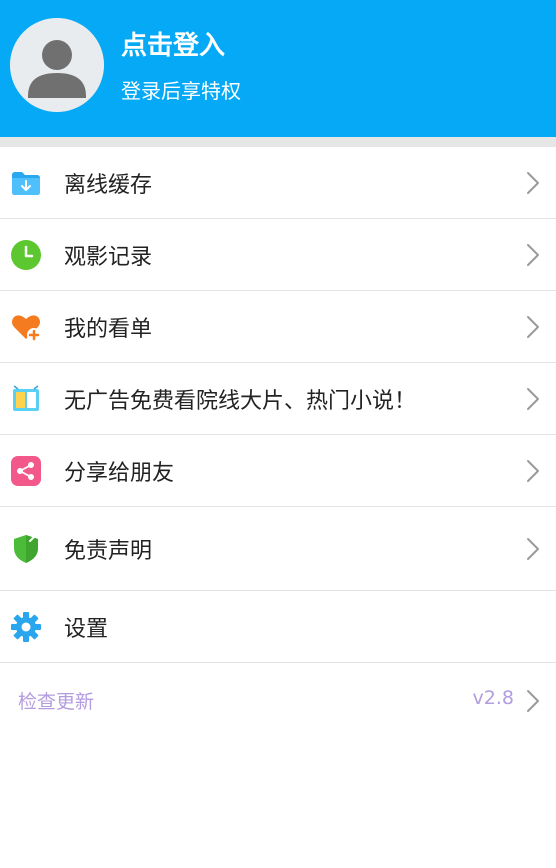 This screenshot has width=556, height=868. Describe the element at coordinates (56, 702) in the screenshot. I see `check-update-label: 检查更新` at that location.